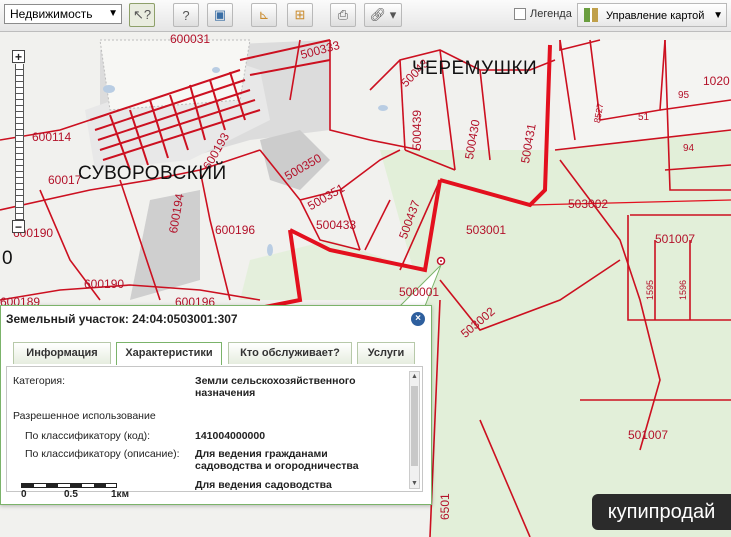  Describe the element at coordinates (88, 436) in the screenshot. I see `classifier-code-label: По классификатору (код):` at that location.